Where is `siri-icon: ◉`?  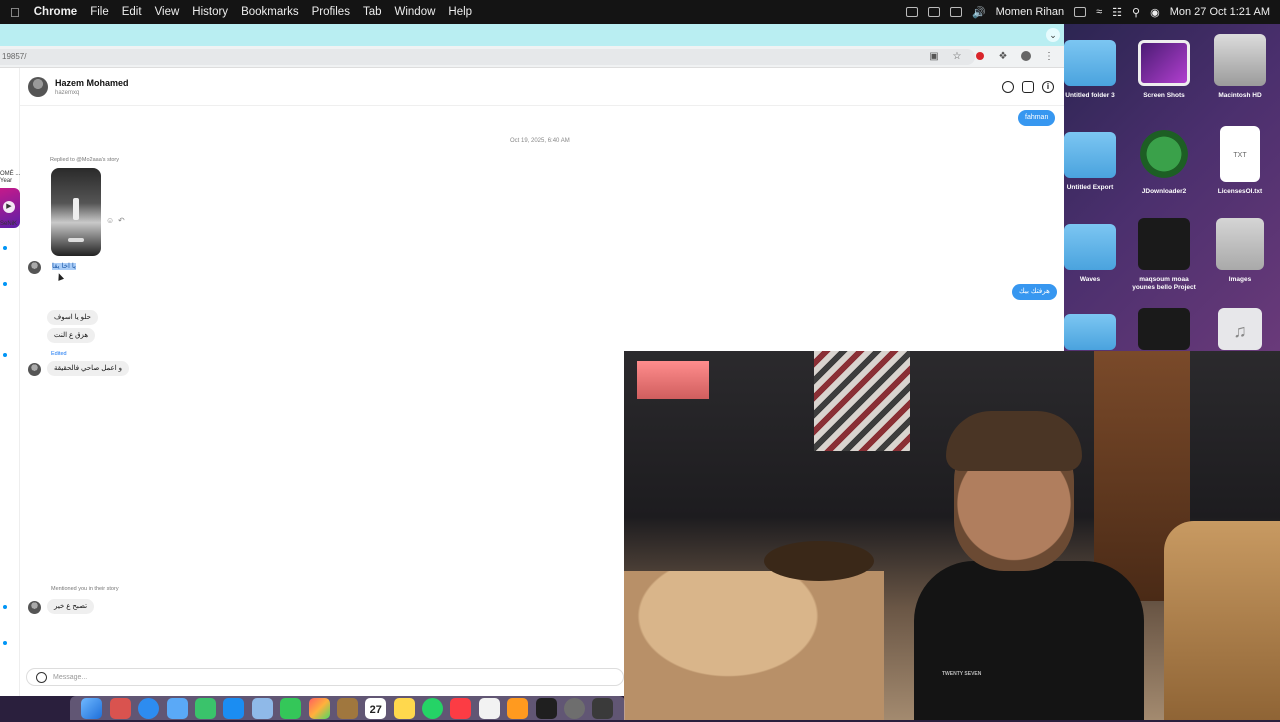
siri-icon: ◉ is located at coordinates (1155, 12).